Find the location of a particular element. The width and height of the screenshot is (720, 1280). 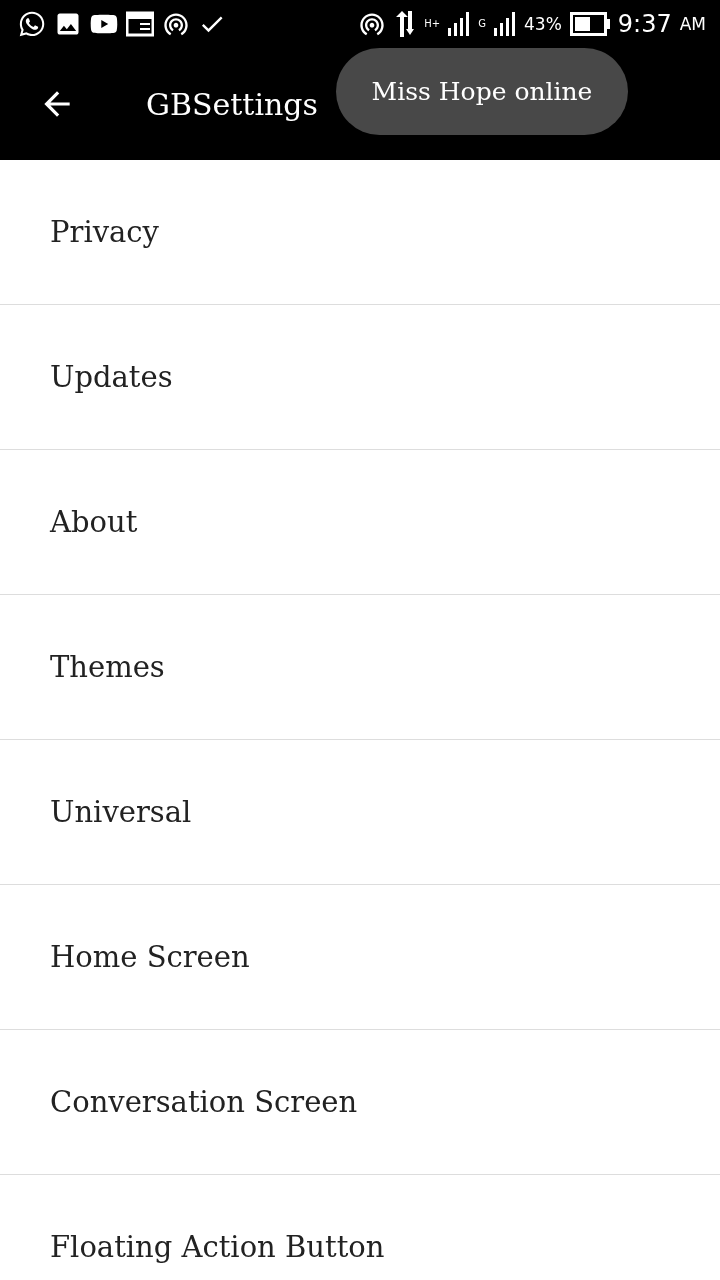

battery-percent: 43% is located at coordinates (543, 24).